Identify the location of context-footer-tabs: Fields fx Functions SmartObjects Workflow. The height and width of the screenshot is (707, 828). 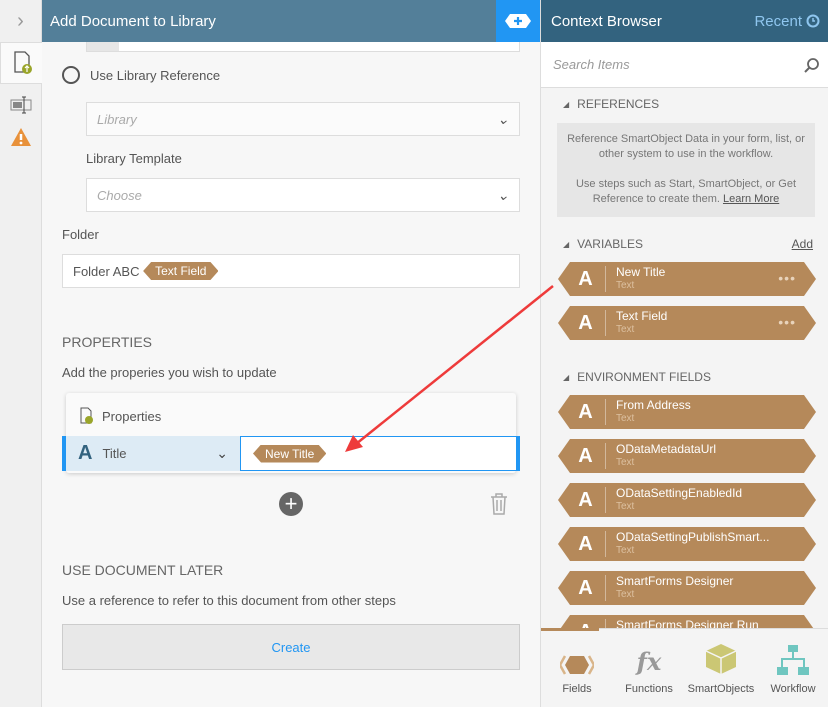
(684, 667).